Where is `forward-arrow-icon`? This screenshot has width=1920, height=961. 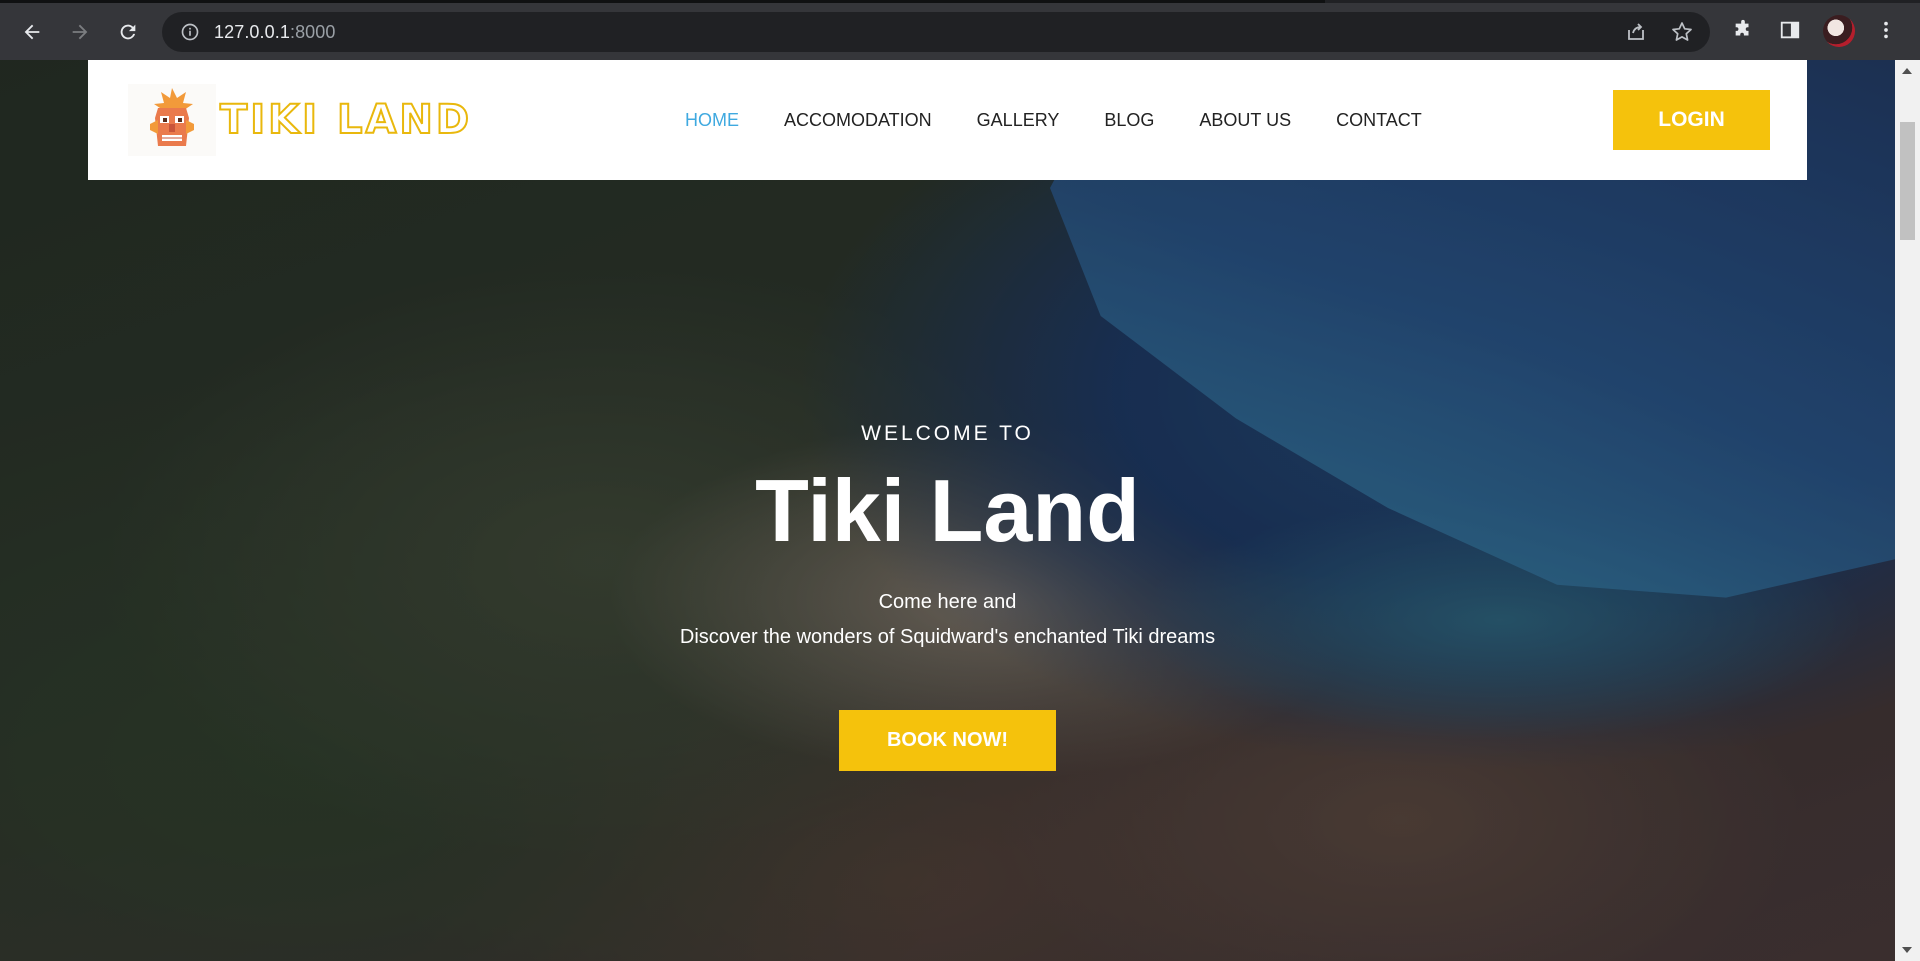 forward-arrow-icon is located at coordinates (80, 32).